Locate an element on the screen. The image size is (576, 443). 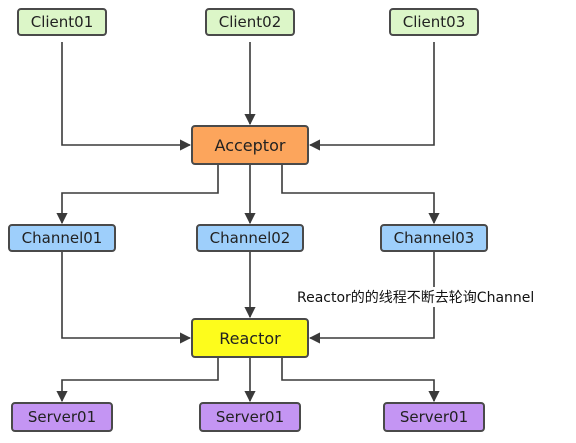
acceptor-node: Acceptor is located at coordinates (250, 145).